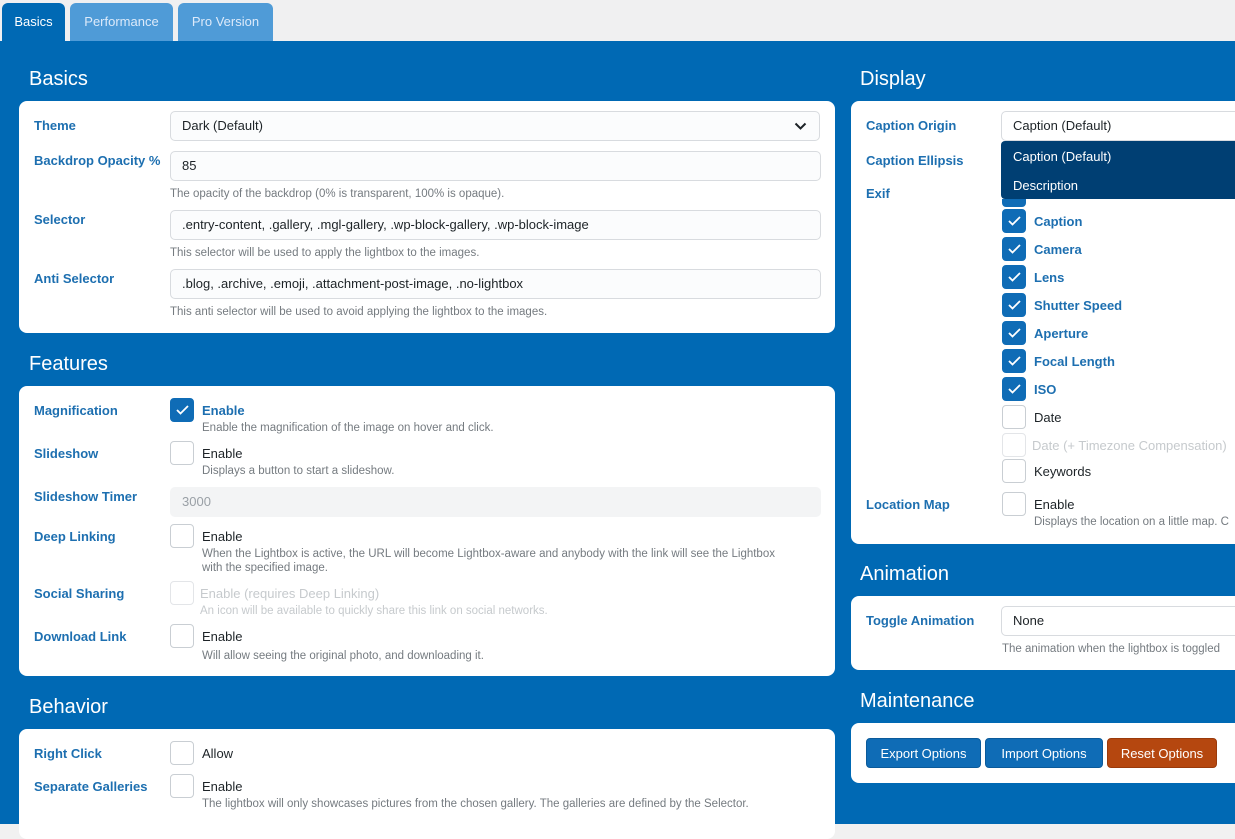  I want to click on social-sharing-option: Enable (requires Deep Linking), so click(290, 593).